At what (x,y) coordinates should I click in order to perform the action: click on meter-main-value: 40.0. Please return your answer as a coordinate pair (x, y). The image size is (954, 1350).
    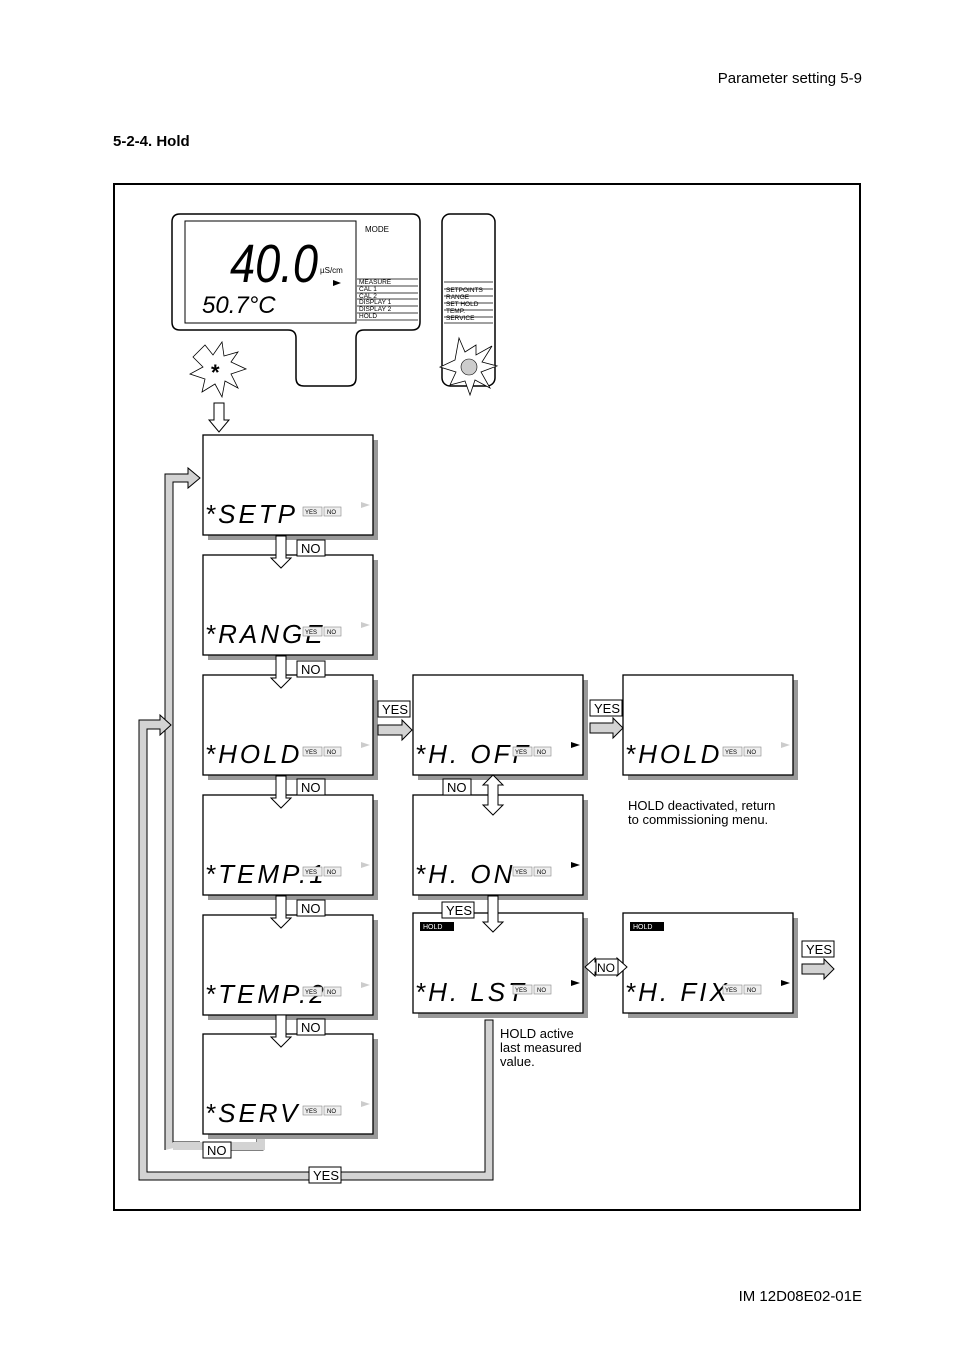
    Looking at the image, I should click on (274, 264).